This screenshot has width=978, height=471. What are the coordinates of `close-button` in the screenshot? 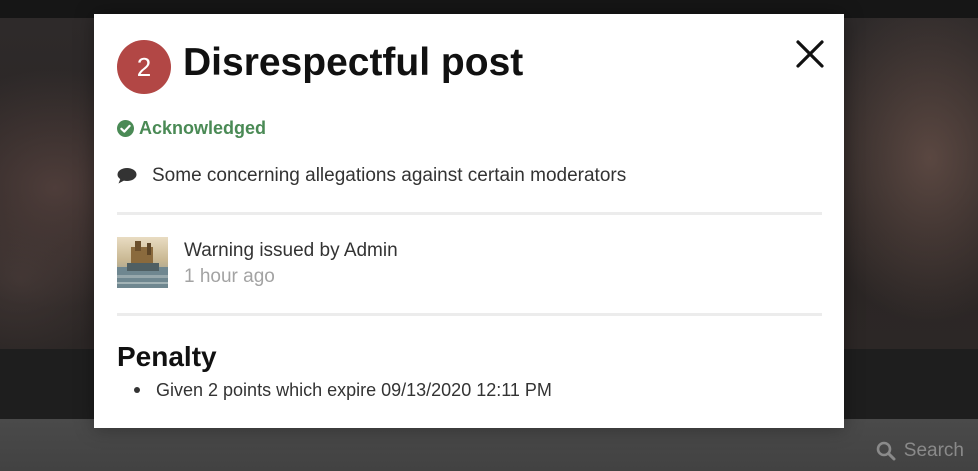 It's located at (810, 54).